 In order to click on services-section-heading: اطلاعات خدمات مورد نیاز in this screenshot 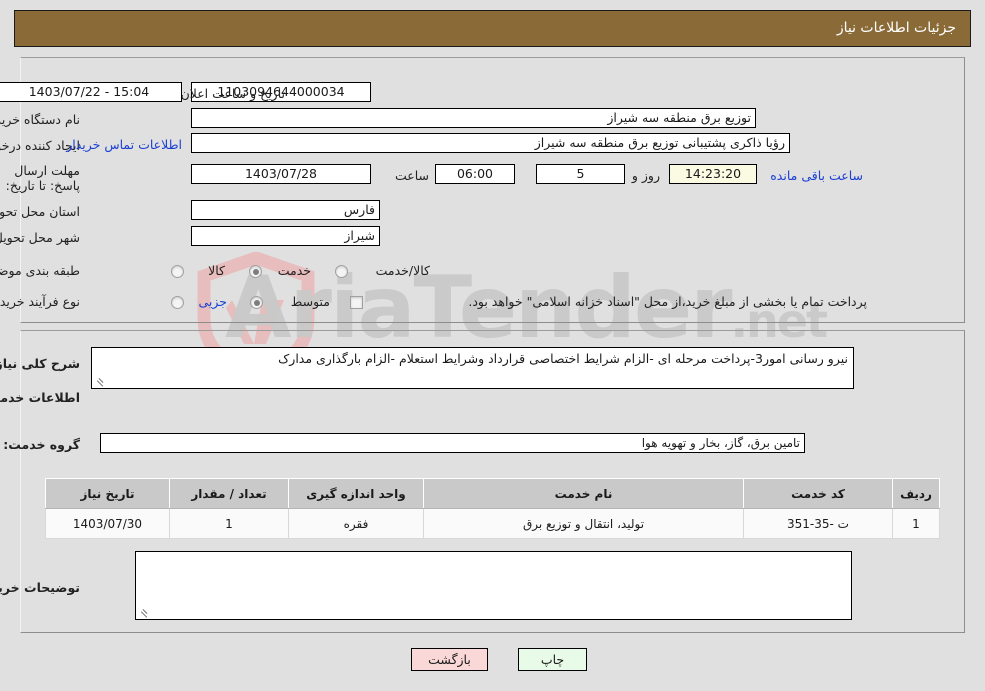, I will do `click(40, 397)`.